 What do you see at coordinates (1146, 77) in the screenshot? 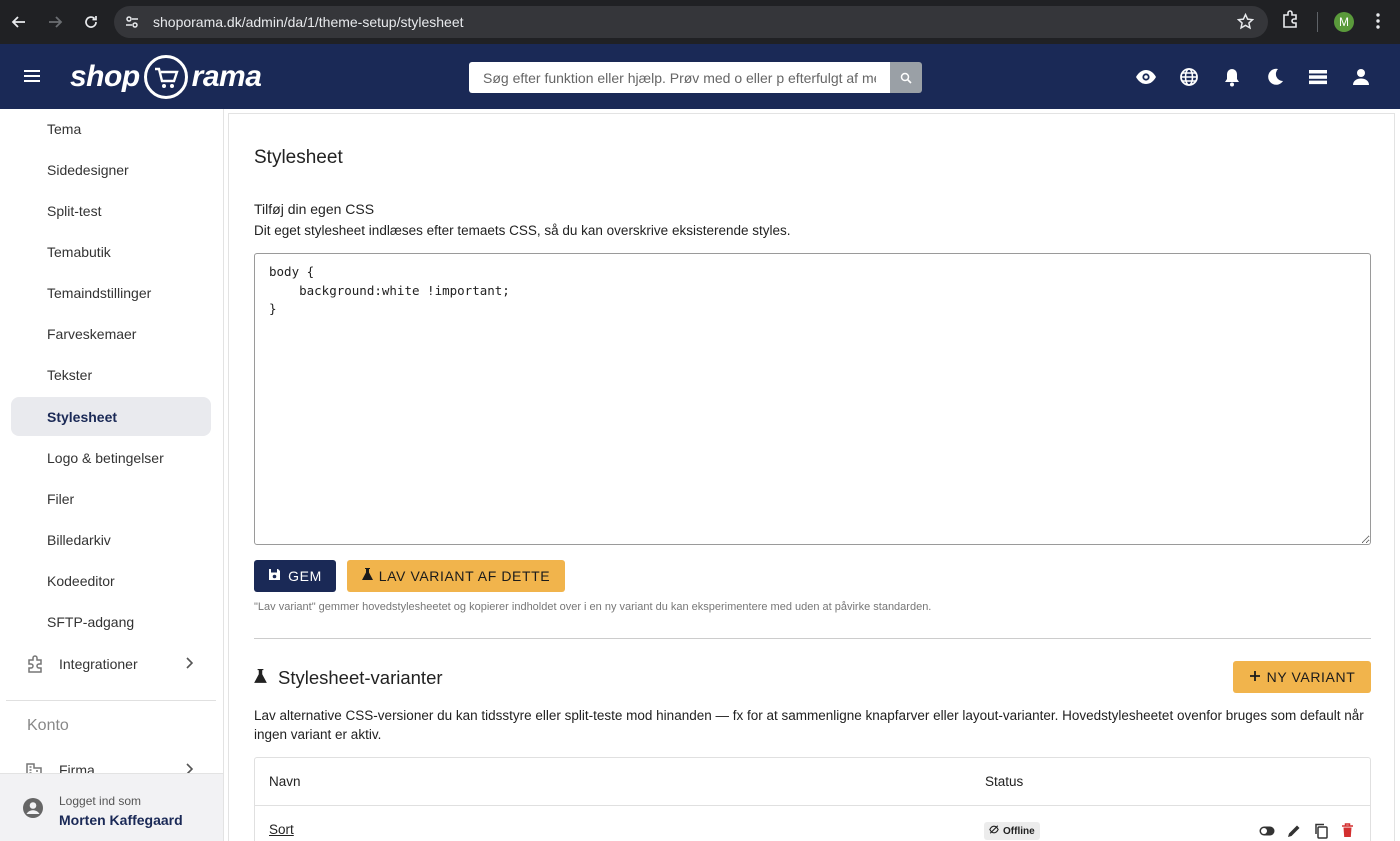
I see `eye-icon` at bounding box center [1146, 77].